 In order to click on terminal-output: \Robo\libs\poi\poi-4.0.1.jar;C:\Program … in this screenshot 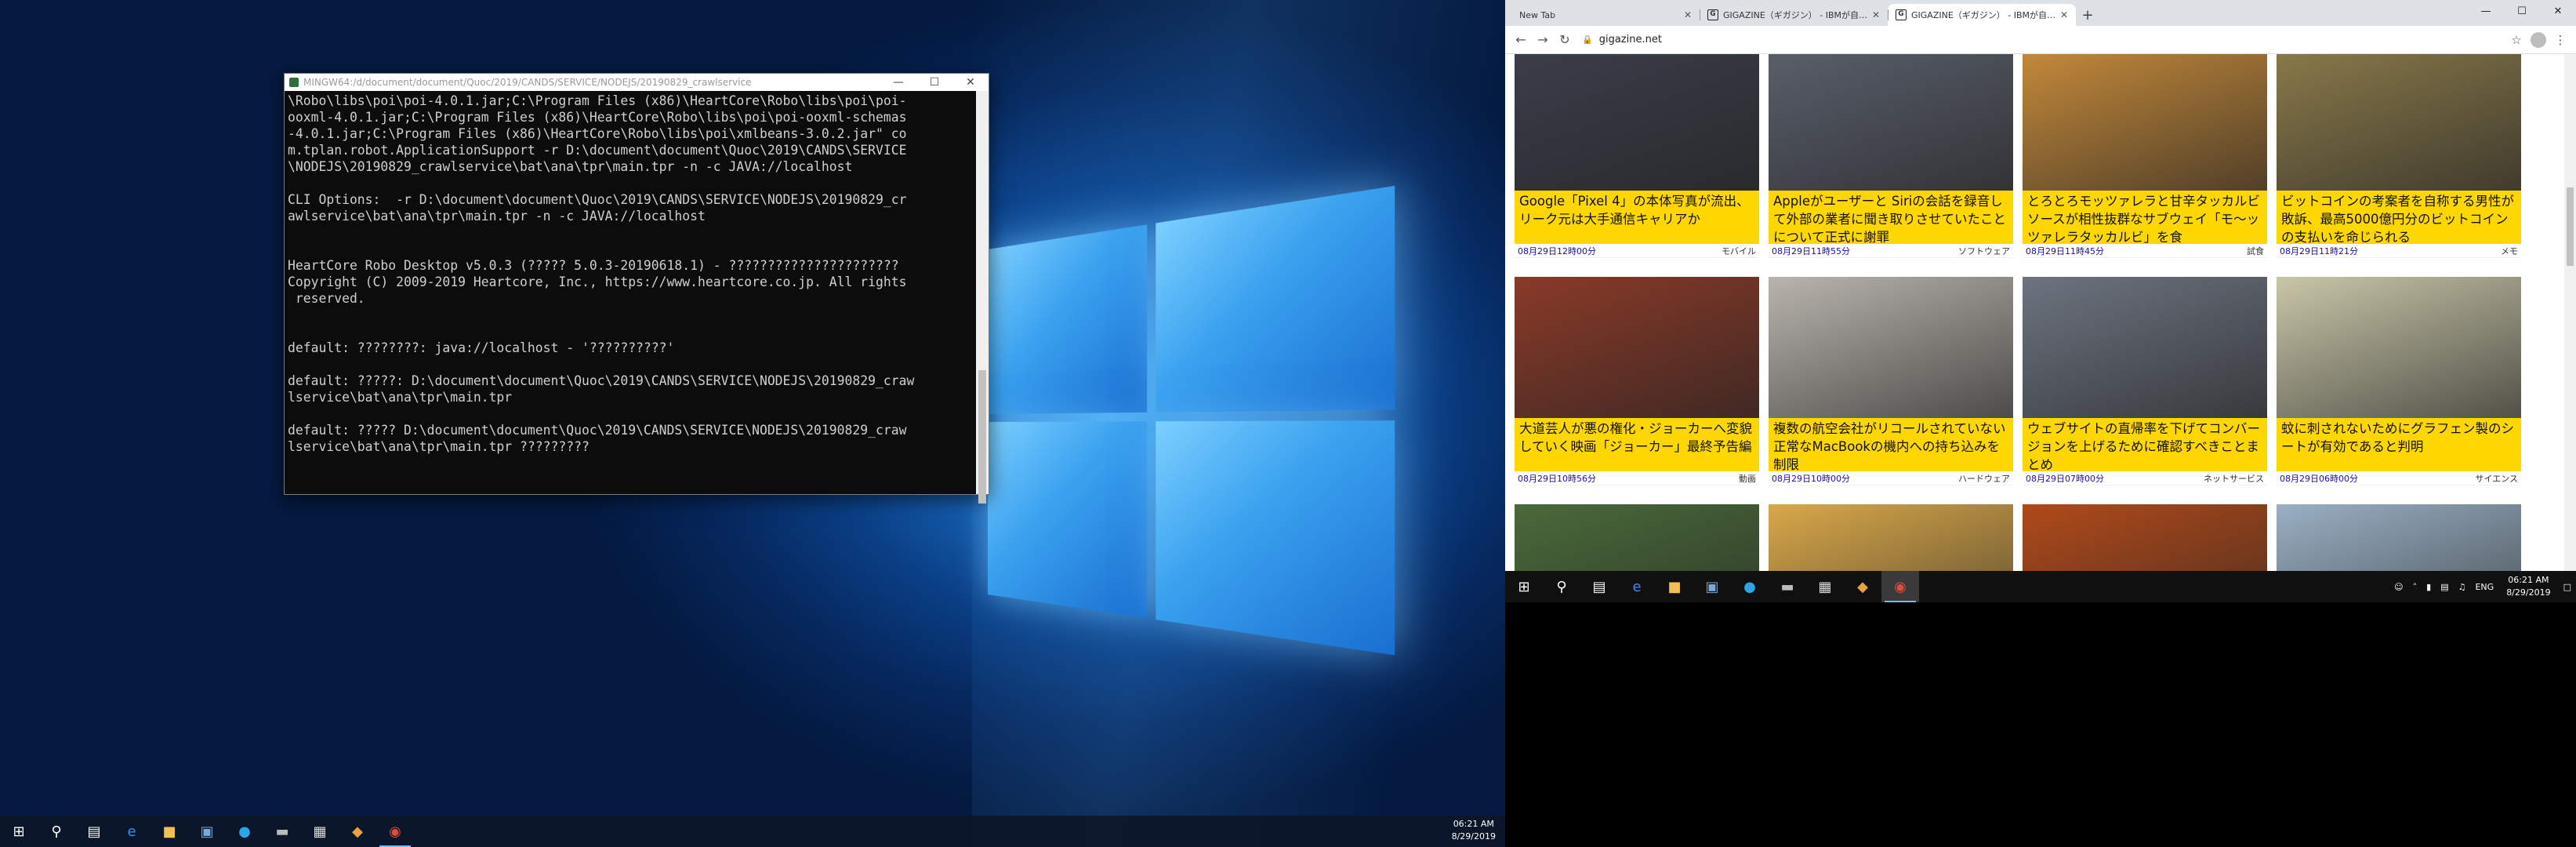, I will do `click(630, 293)`.